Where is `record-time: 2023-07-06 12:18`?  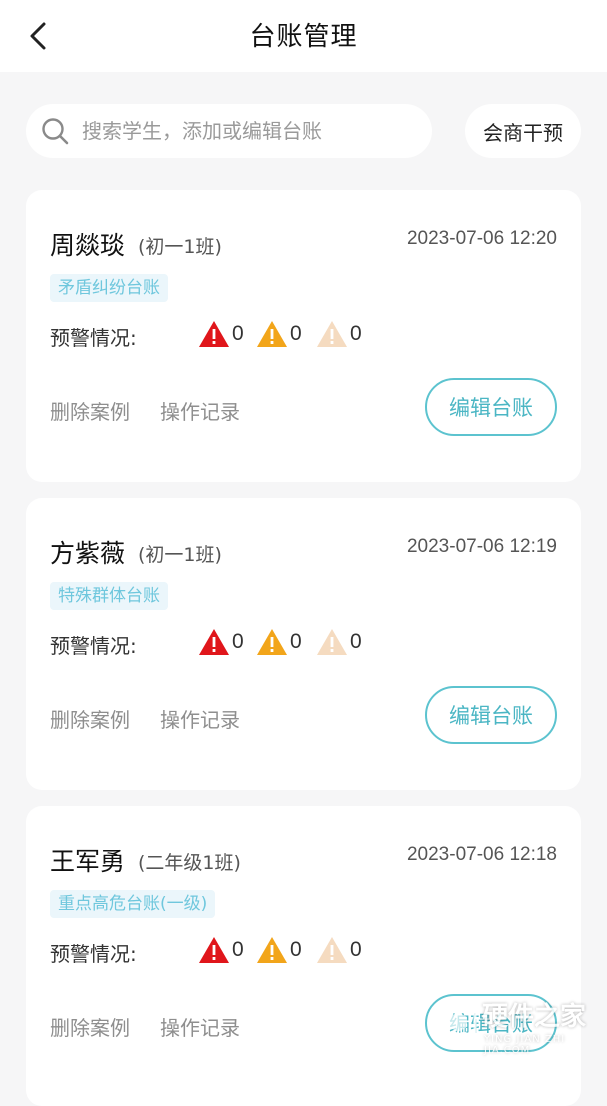 record-time: 2023-07-06 12:18 is located at coordinates (481, 854).